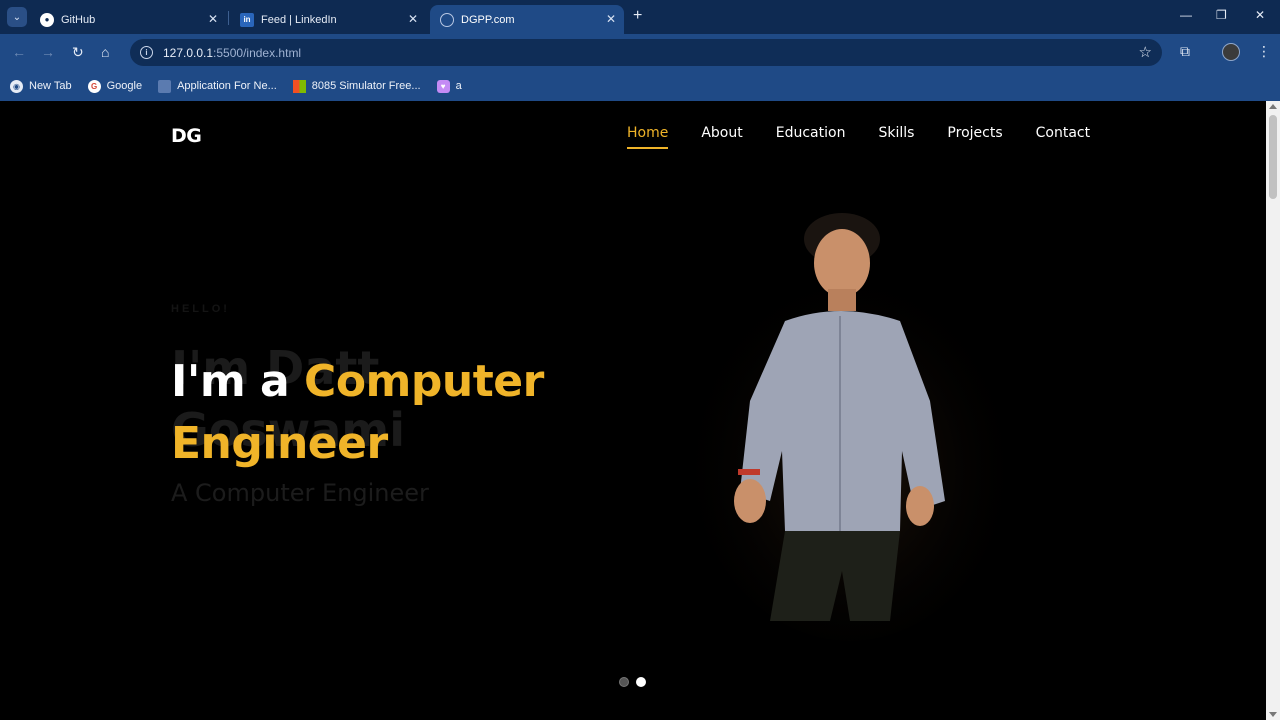 This screenshot has height=720, width=1280. What do you see at coordinates (78, 52) in the screenshot?
I see `reload-icon: ↻` at bounding box center [78, 52].